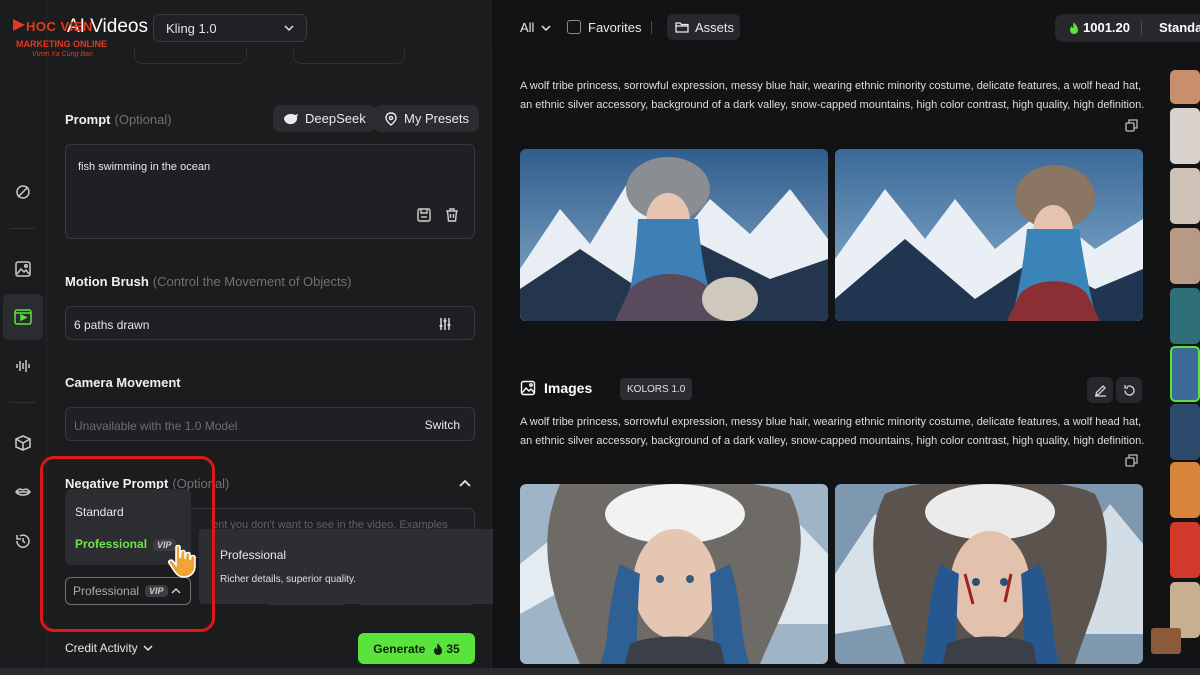 This screenshot has height=675, width=1200. What do you see at coordinates (1179, 27) in the screenshot?
I see `plan-label: Standard` at bounding box center [1179, 27].